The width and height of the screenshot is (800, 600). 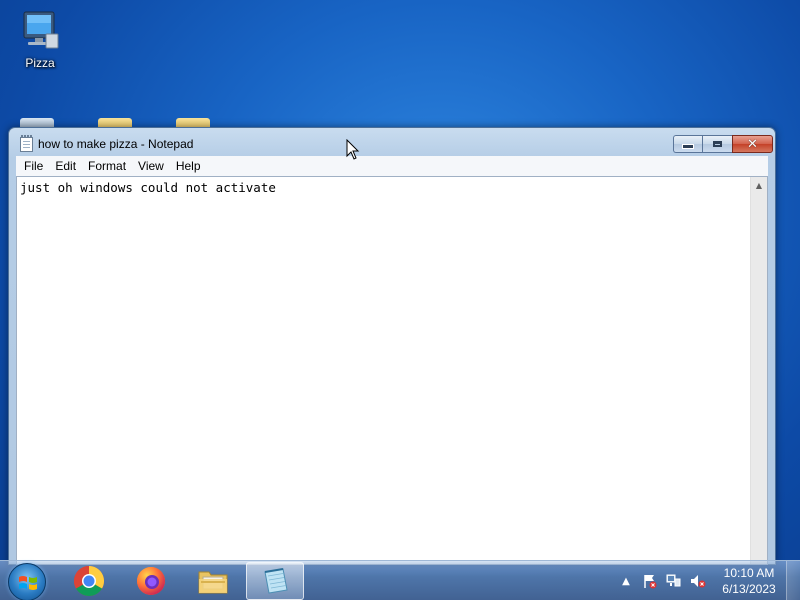 I want to click on close-button: ✕, so click(x=752, y=144).